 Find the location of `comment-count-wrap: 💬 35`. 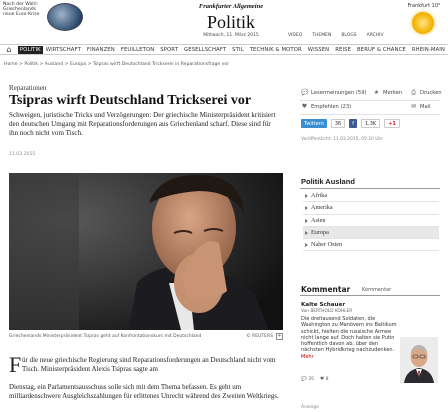

comment-count-wrap: 💬 35 is located at coordinates (307, 379).